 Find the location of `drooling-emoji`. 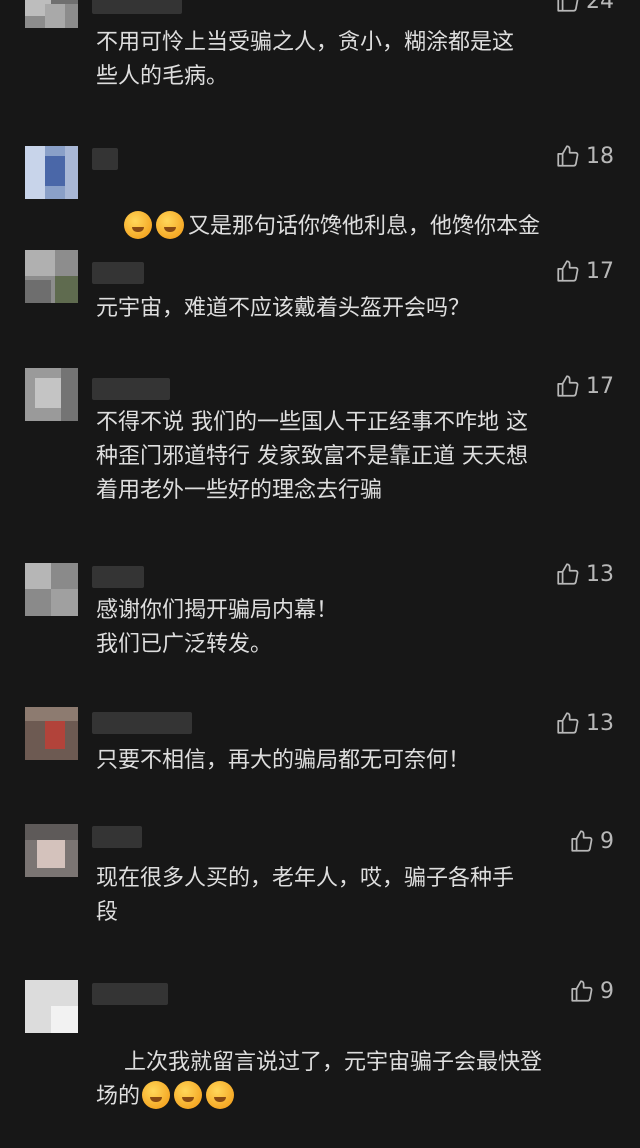

drooling-emoji is located at coordinates (169, 225).